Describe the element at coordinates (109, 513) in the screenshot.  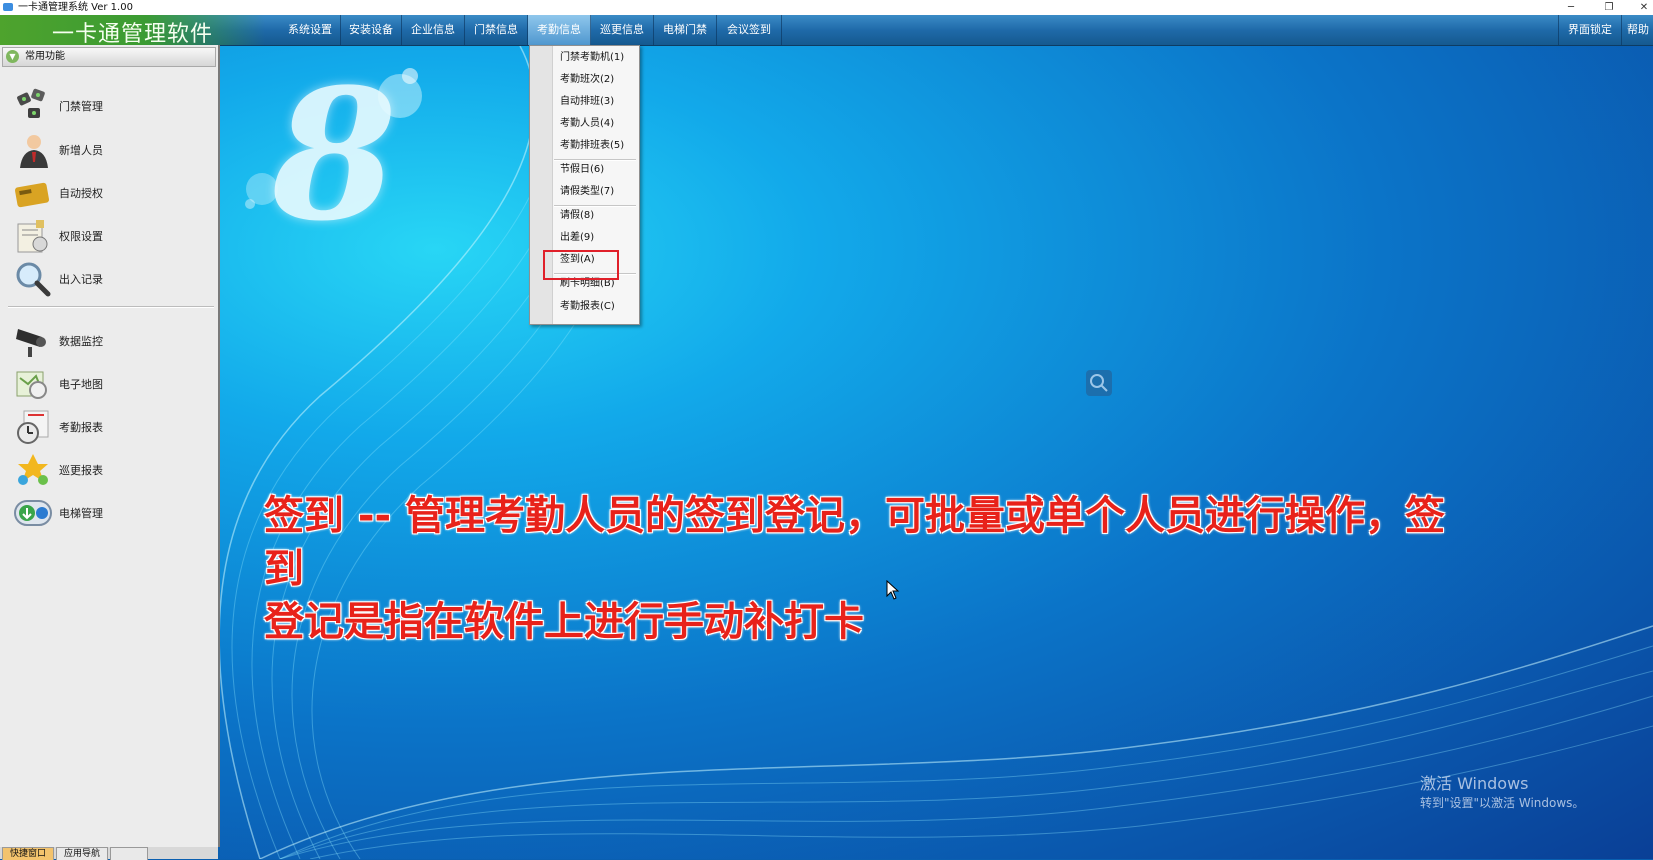
I see `sidebar-item-elevator-management: 电梯管理` at that location.